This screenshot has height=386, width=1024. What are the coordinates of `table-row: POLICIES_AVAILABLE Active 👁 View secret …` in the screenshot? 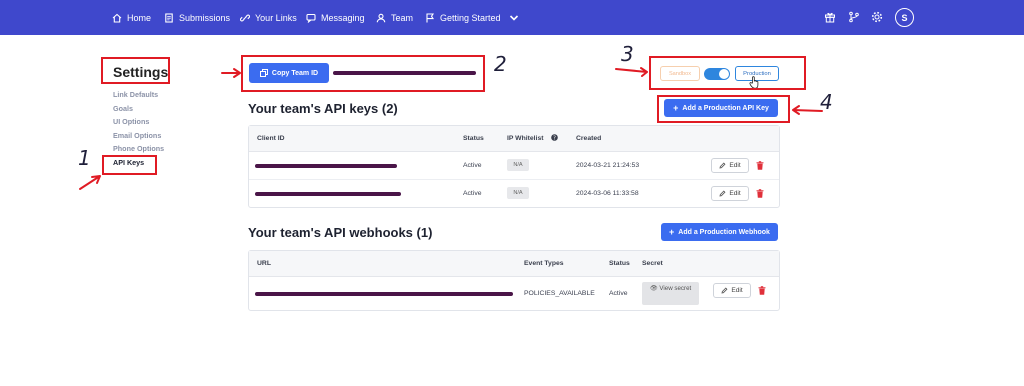 It's located at (514, 294).